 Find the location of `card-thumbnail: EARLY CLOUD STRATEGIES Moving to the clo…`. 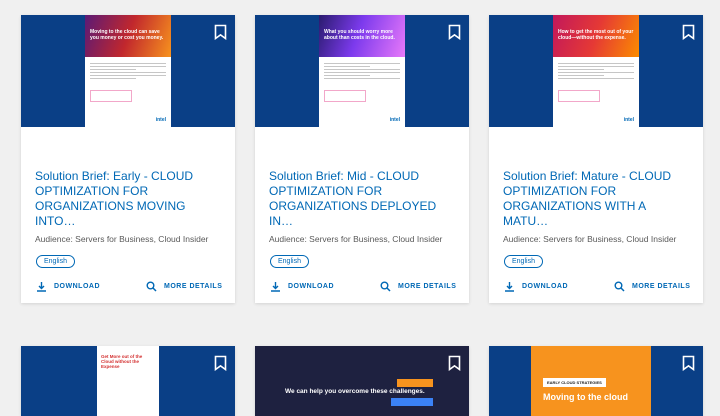

card-thumbnail: EARLY CLOUD STRATEGIES Moving to the clo… is located at coordinates (596, 381).